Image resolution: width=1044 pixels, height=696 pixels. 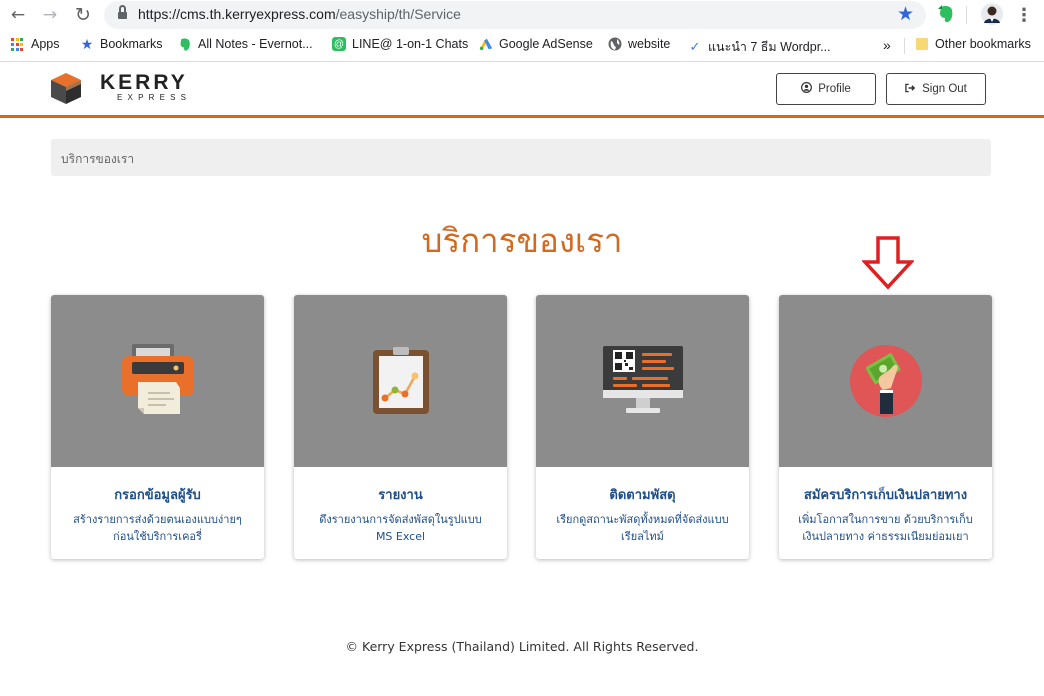 What do you see at coordinates (521, 157) in the screenshot?
I see `breadcrumb: บริการของเรา` at bounding box center [521, 157].